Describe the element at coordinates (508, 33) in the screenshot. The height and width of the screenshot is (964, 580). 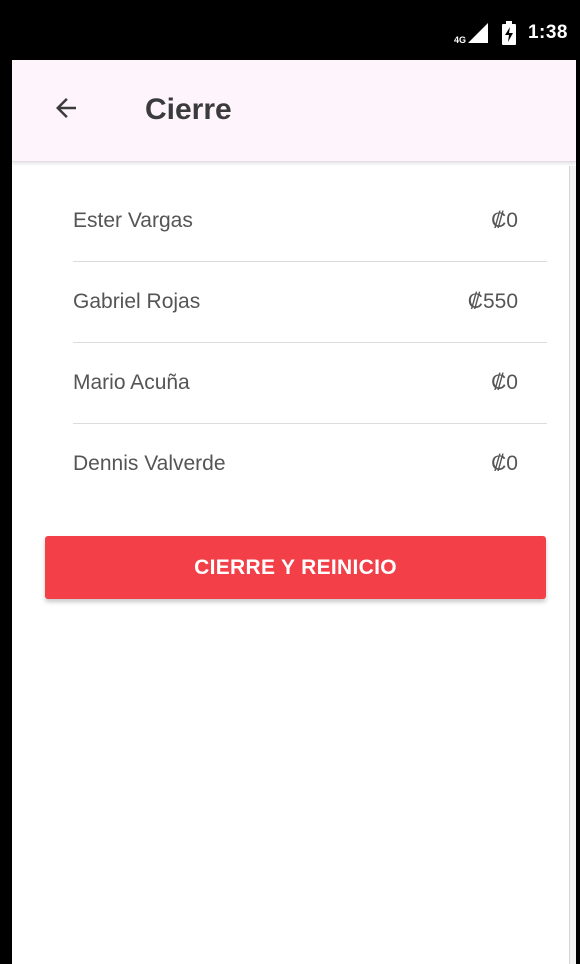
I see `battery-charging-icon` at that location.